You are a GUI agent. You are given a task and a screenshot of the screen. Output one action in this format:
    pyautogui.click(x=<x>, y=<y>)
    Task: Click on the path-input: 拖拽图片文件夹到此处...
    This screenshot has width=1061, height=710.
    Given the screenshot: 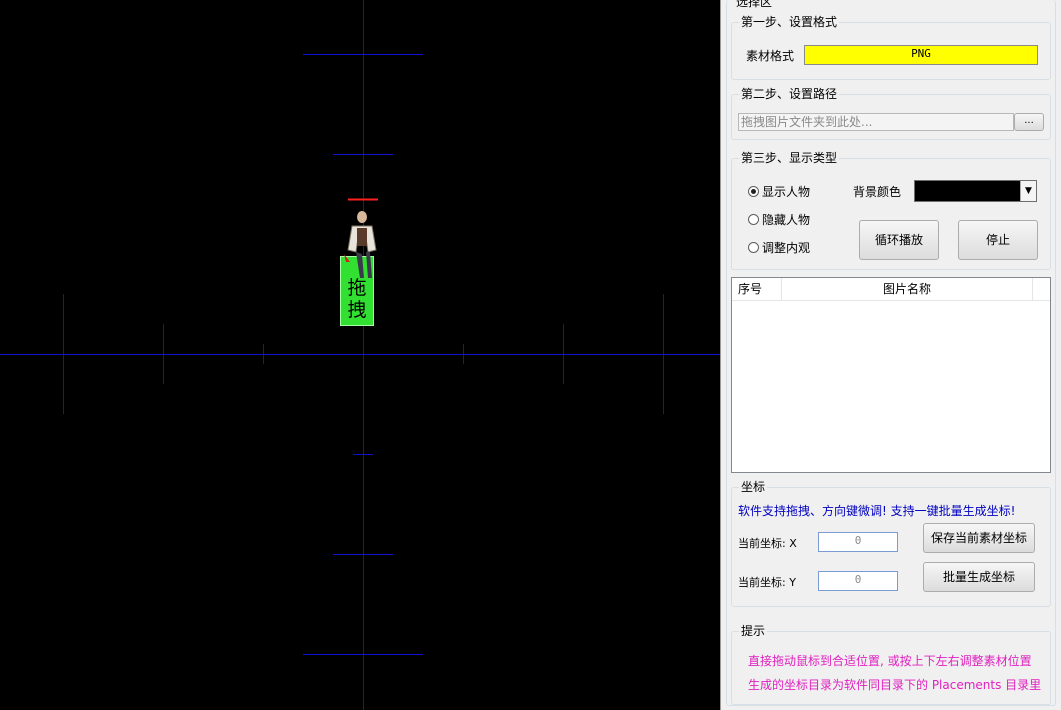 What is the action you would take?
    pyautogui.click(x=876, y=122)
    